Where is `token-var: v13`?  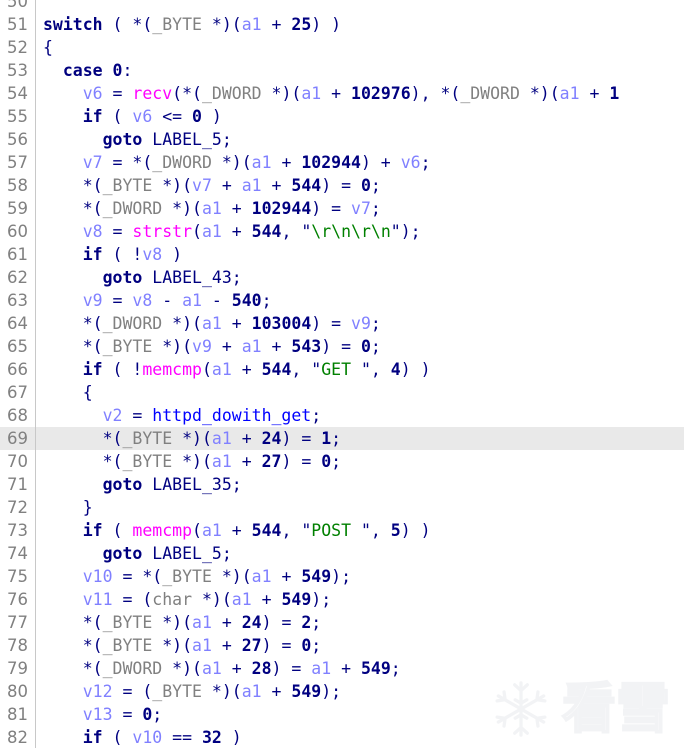
token-var: v13 is located at coordinates (78, 714).